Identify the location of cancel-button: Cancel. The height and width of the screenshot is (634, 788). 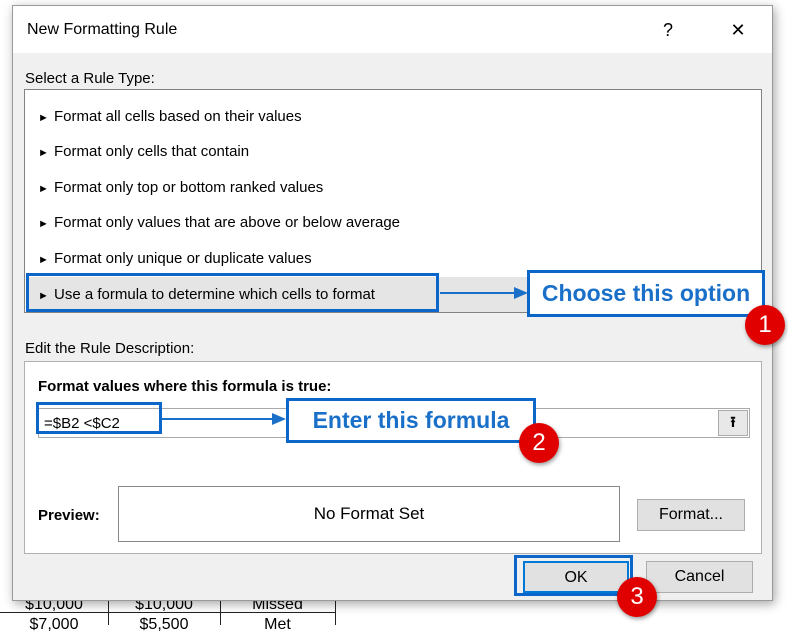
(699, 577).